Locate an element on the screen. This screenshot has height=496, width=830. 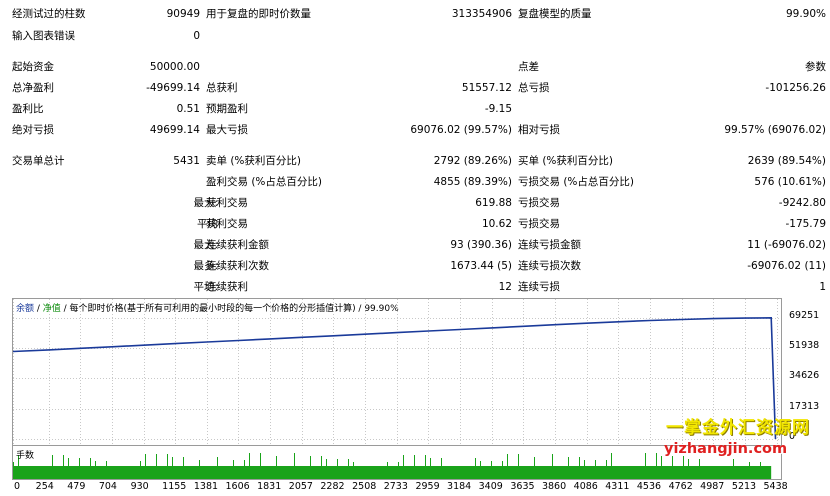
stats-value-2: 2792 (89.26%) is located at coordinates (472, 161).